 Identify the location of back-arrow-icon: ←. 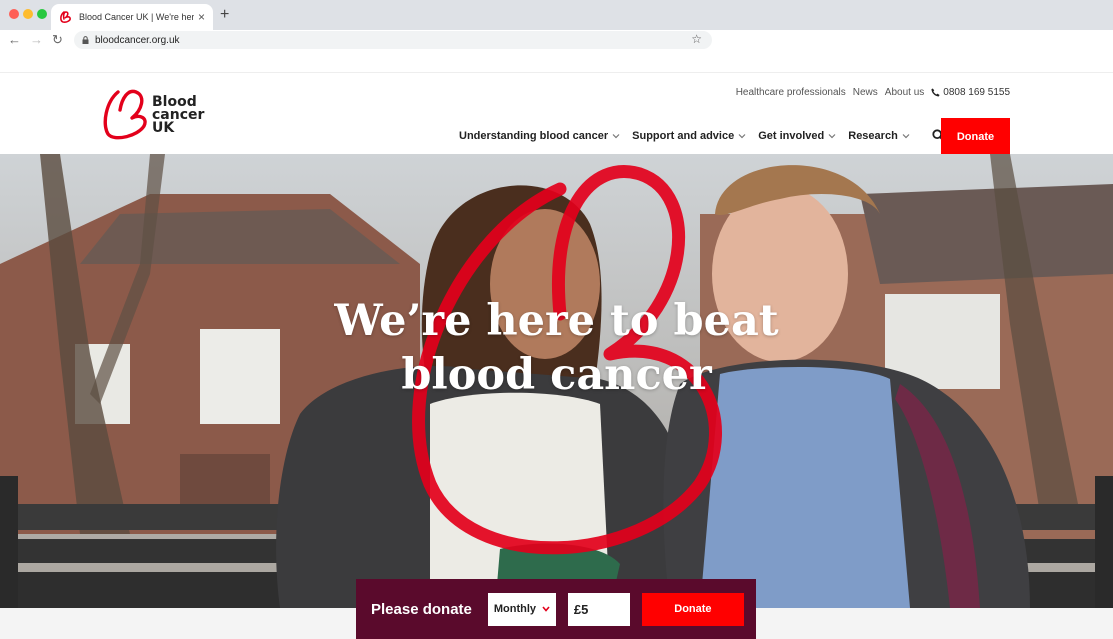
(14, 40).